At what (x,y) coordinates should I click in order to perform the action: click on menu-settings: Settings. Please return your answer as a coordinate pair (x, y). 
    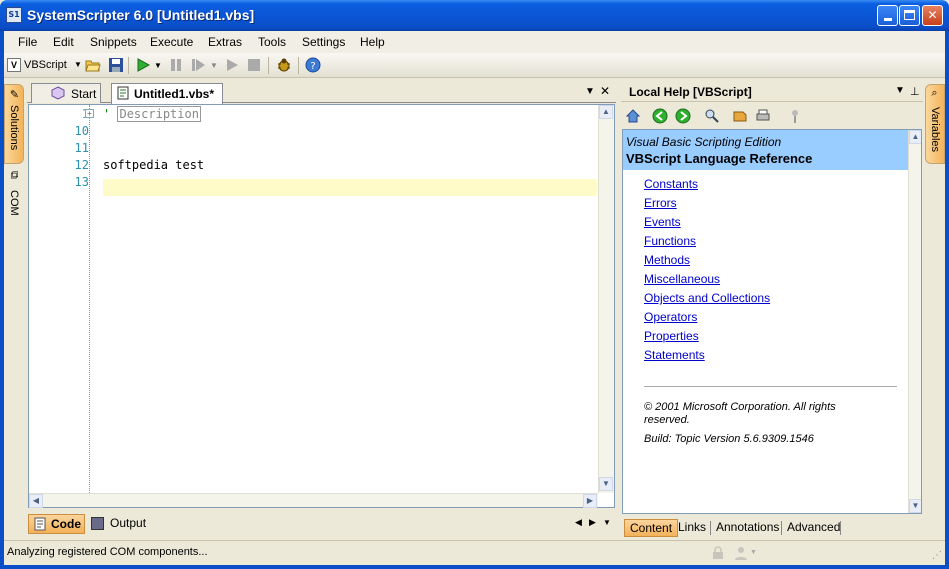
    Looking at the image, I should click on (323, 42).